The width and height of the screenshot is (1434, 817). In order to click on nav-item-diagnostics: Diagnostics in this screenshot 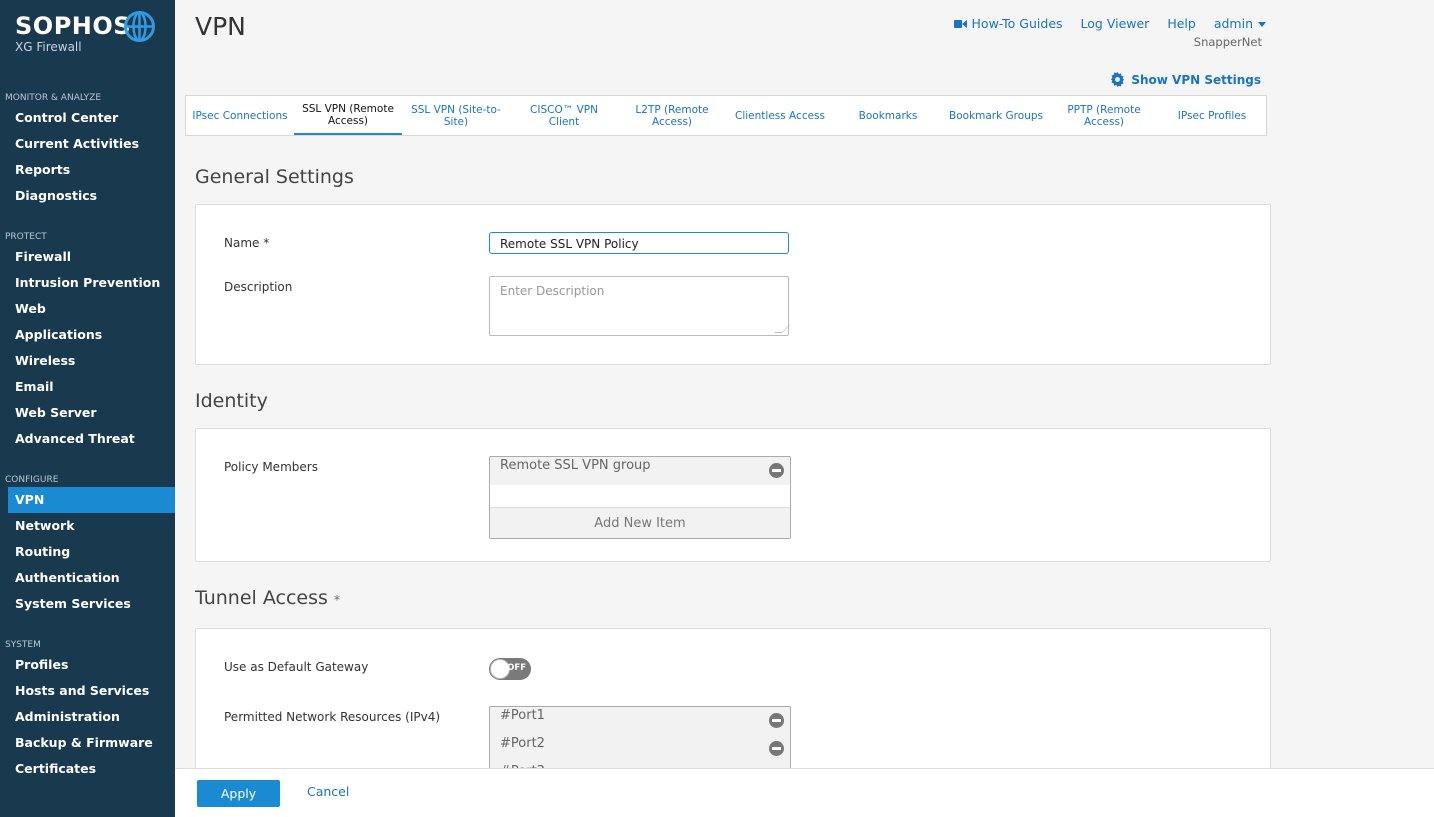, I will do `click(87, 196)`.